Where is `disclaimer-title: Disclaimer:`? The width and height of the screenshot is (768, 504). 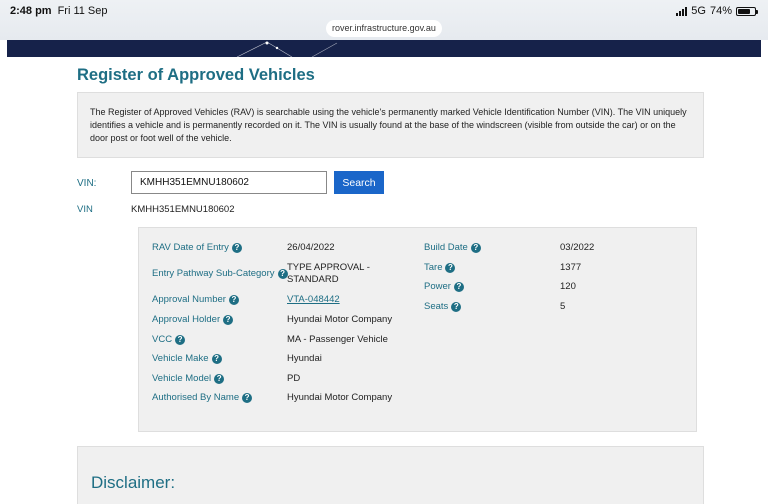 disclaimer-title: Disclaimer: is located at coordinates (133, 482).